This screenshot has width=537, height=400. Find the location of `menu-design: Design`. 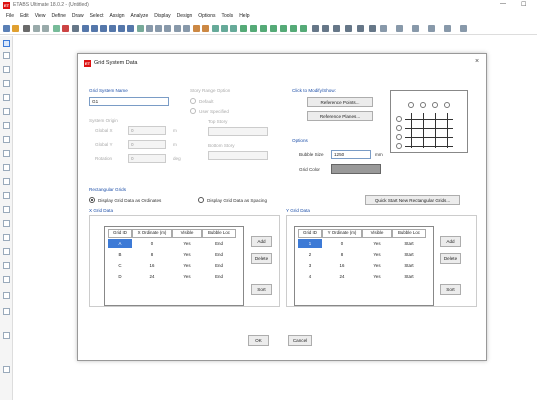

menu-design: Design is located at coordinates (185, 16).